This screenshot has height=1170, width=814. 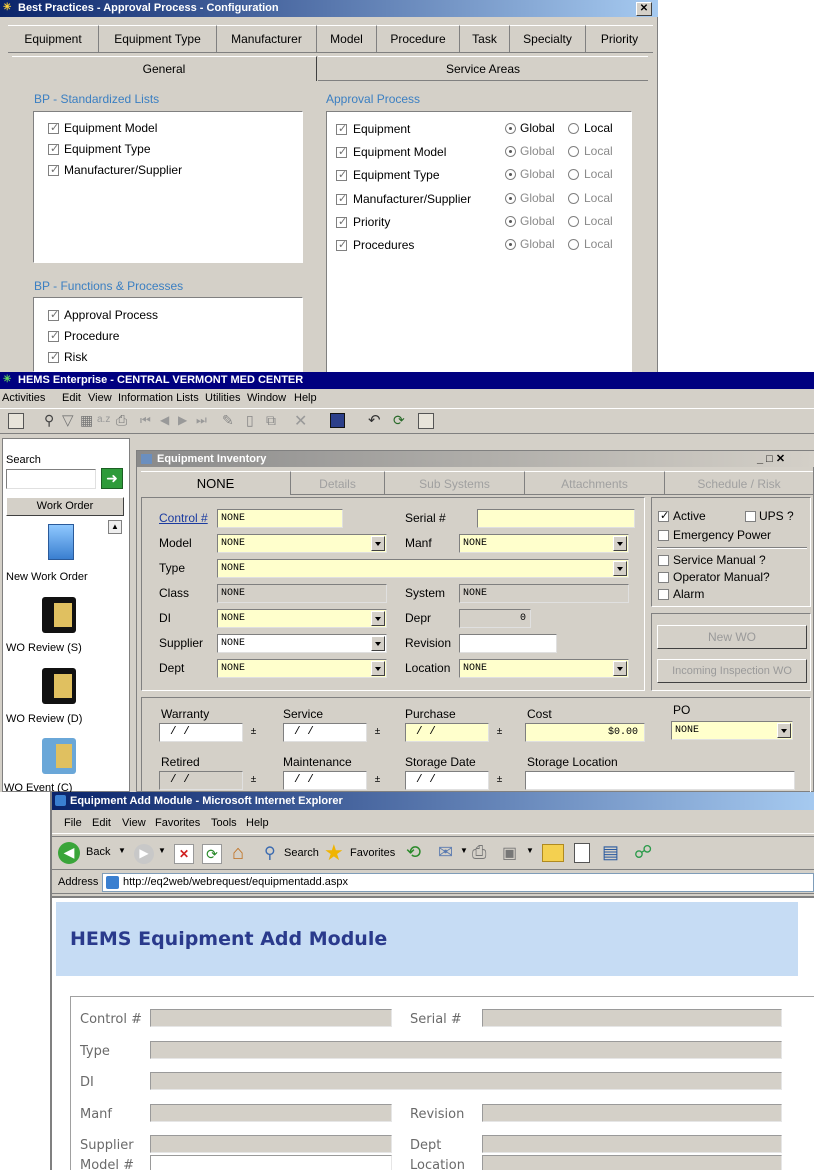 What do you see at coordinates (337, 420) in the screenshot?
I see `save-icon` at bounding box center [337, 420].